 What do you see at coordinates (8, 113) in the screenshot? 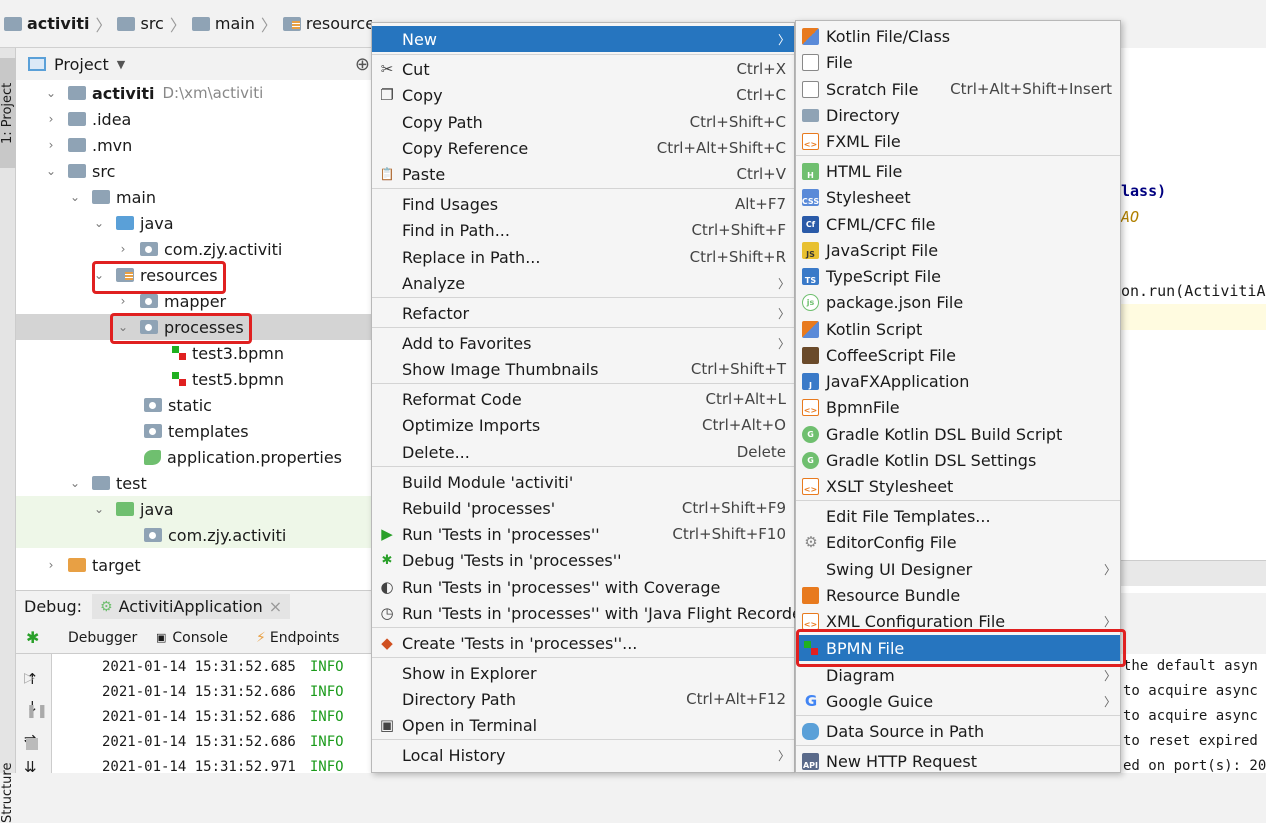
I see `project-tool-tab: 1: Project` at bounding box center [8, 113].